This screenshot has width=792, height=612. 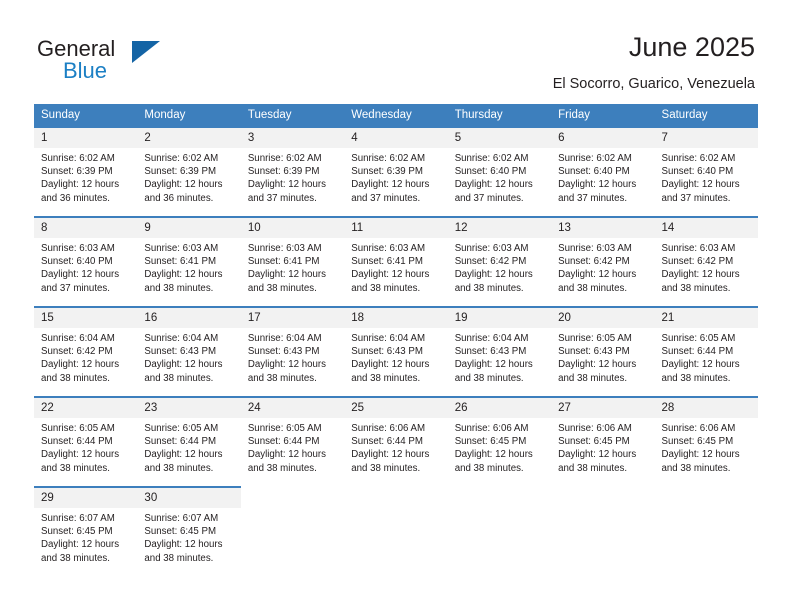 What do you see at coordinates (284, 428) in the screenshot?
I see `sunrise-text: Sunrise: 6:05 AM` at bounding box center [284, 428].